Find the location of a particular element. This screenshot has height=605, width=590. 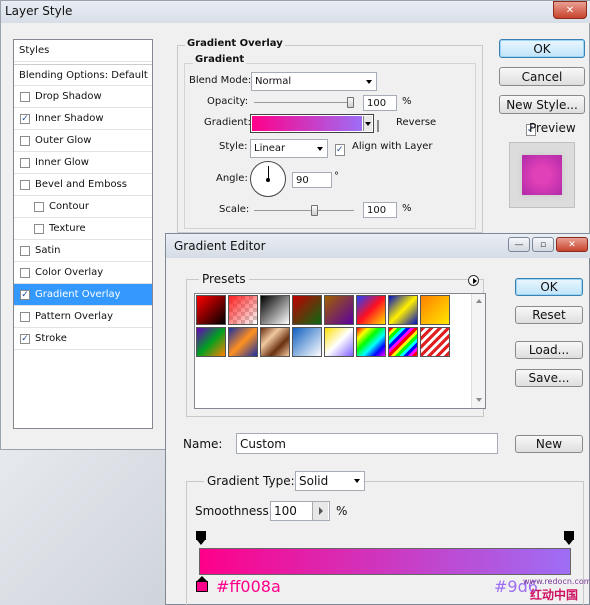

style-item-gradient-overlay: ✓ Gradient Overlay is located at coordinates (83, 295).